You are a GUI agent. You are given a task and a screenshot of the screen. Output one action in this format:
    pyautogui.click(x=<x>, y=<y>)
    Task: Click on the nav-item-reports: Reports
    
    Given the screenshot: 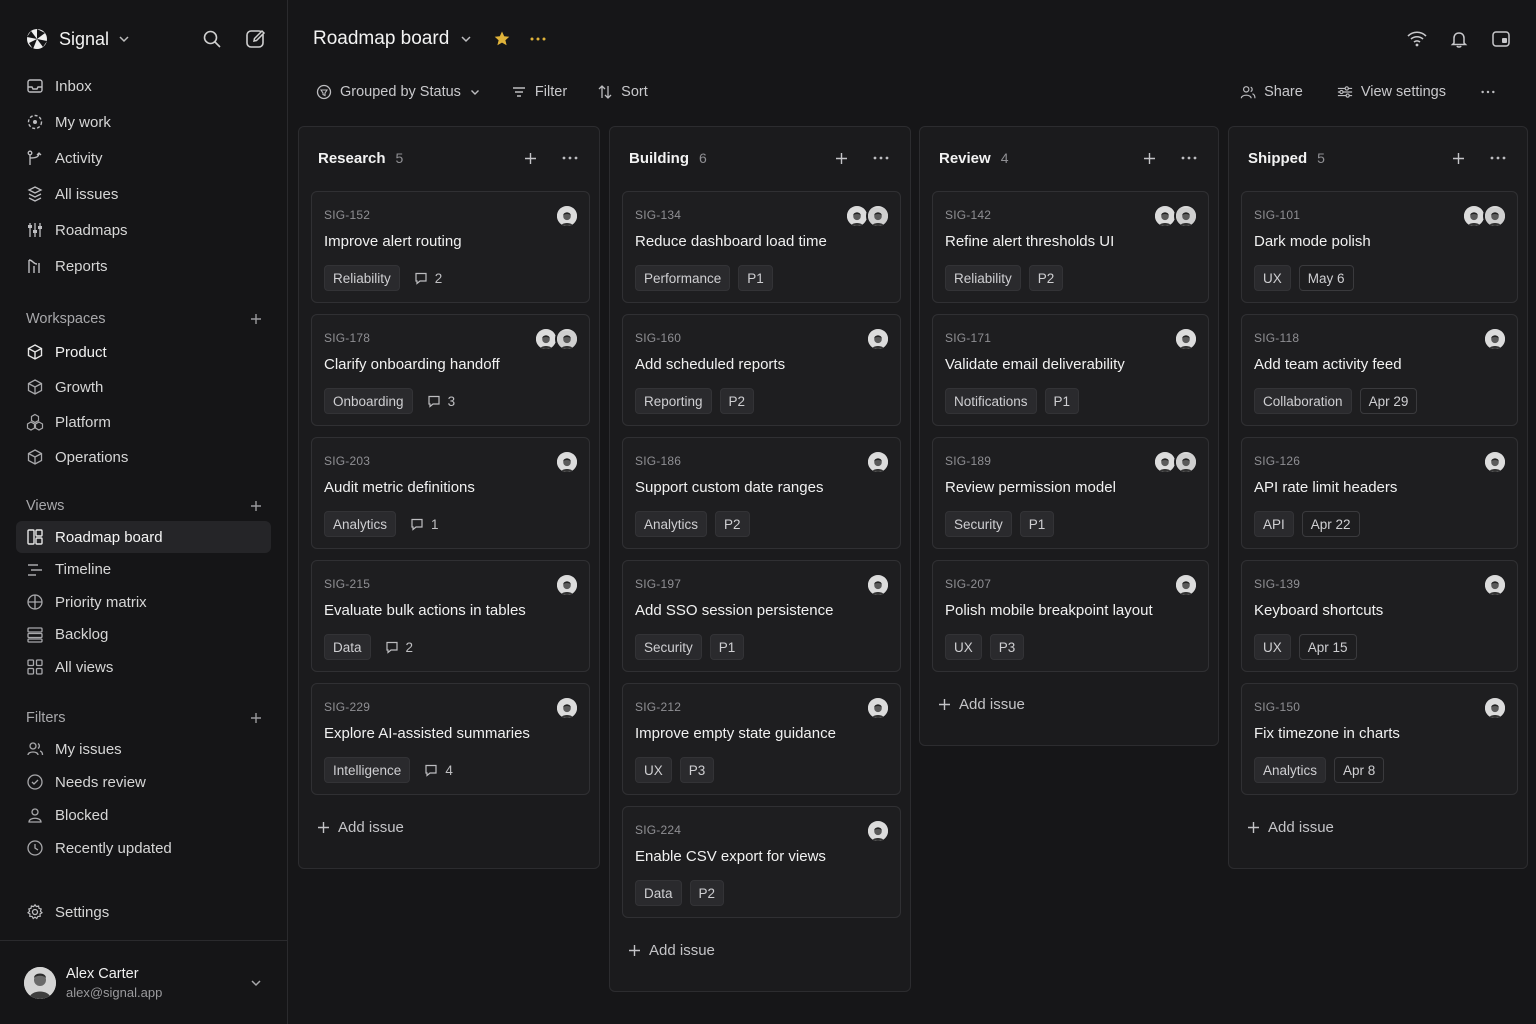 What is the action you would take?
    pyautogui.click(x=143, y=266)
    